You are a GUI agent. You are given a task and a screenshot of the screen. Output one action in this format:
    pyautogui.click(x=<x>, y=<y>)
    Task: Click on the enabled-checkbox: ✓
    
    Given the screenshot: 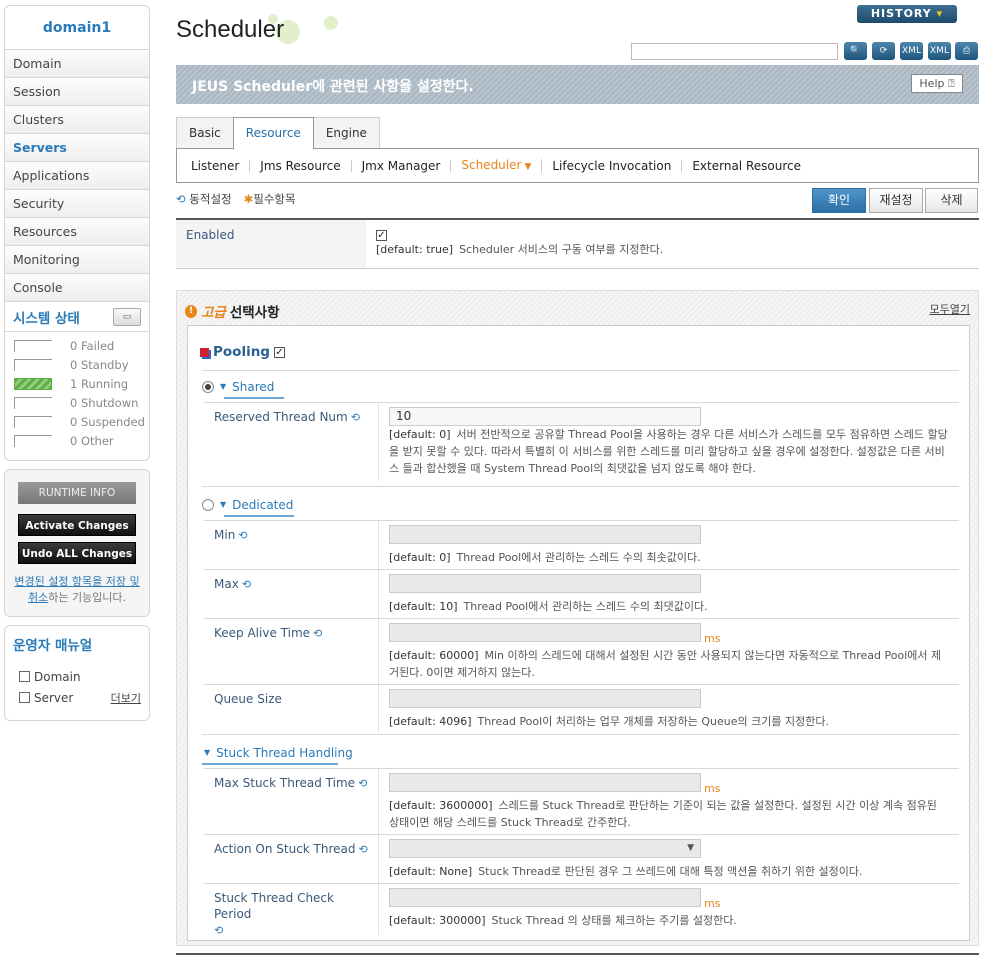 What is the action you would take?
    pyautogui.click(x=381, y=235)
    